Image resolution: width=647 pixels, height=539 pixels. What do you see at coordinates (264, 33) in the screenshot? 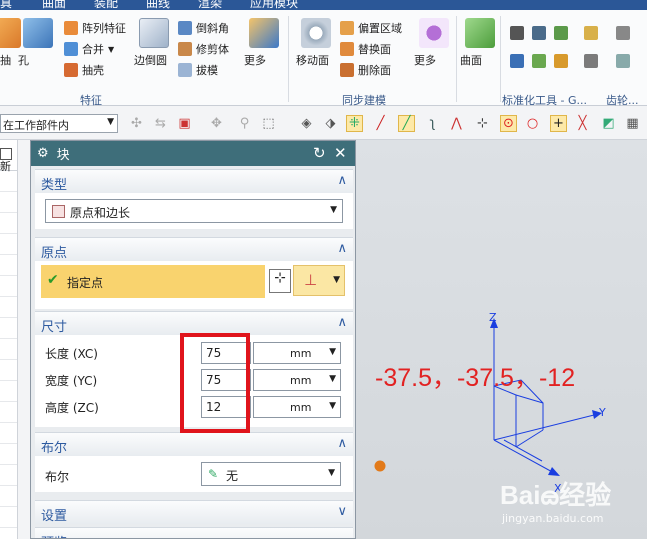
I see `more-icon` at bounding box center [264, 33].